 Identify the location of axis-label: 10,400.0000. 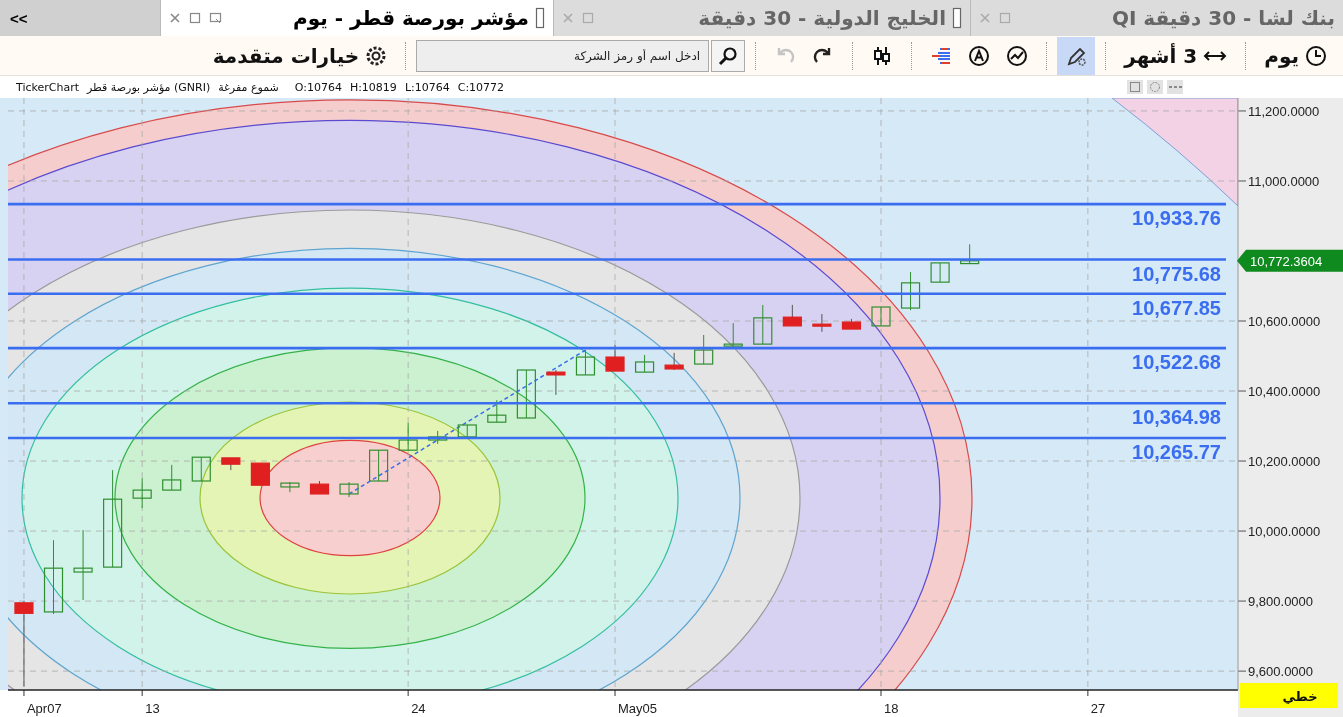
(1284, 391).